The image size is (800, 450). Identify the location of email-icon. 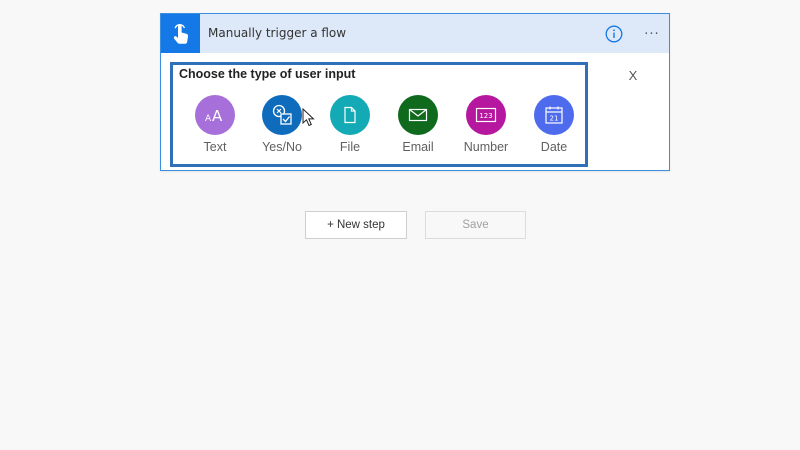
(418, 115).